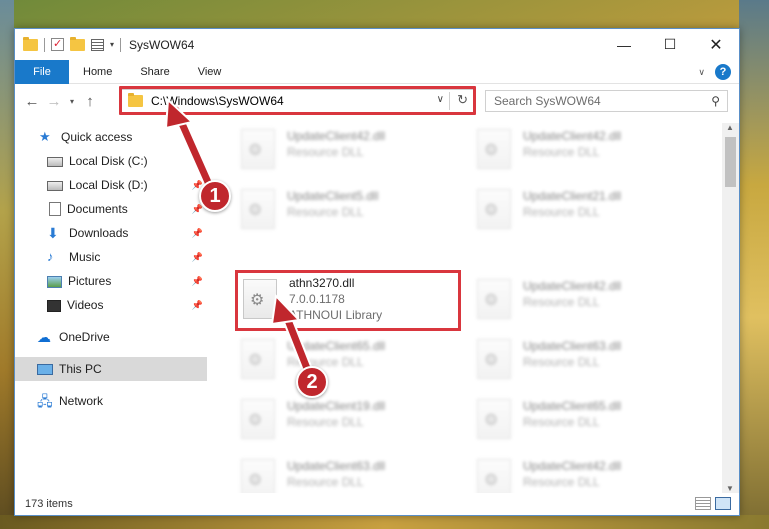  What do you see at coordinates (154, 72) in the screenshot?
I see `tab-share: Share` at bounding box center [154, 72].